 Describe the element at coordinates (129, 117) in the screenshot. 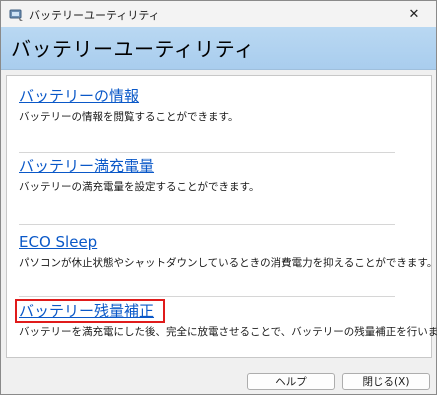

I see `battery-info-description: バッテリーの情報を閲覧することができます。` at that location.